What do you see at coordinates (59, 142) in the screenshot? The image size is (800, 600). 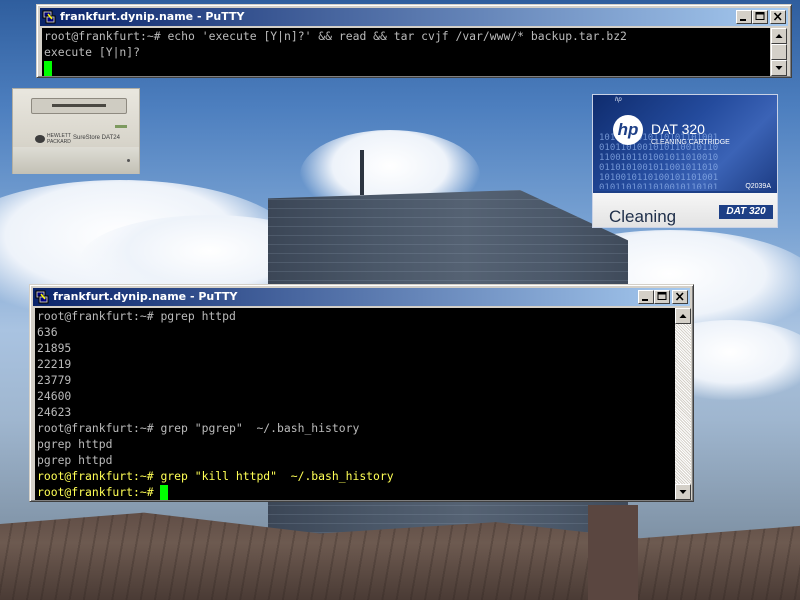 I see `drive-brand-line2: PACKARD` at bounding box center [59, 142].